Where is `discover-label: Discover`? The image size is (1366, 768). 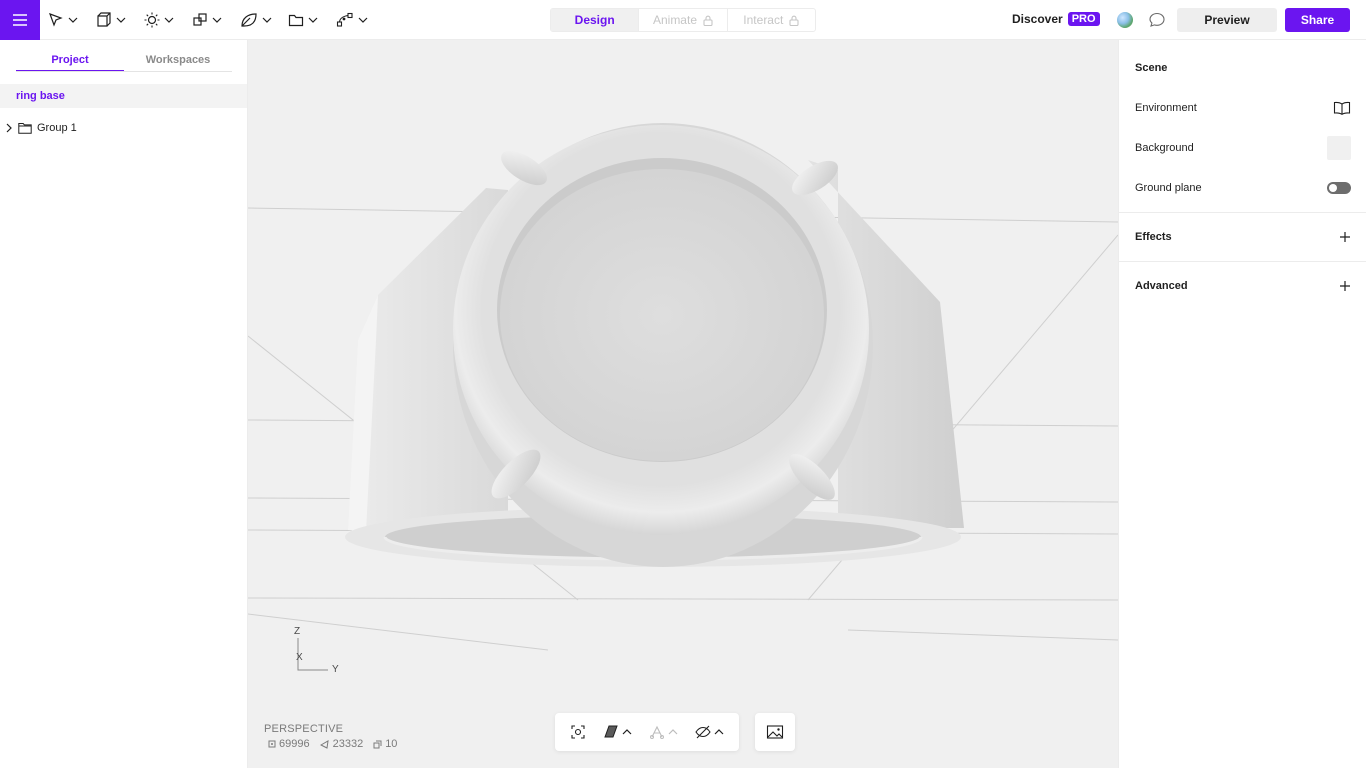
discover-label: Discover is located at coordinates (1037, 19).